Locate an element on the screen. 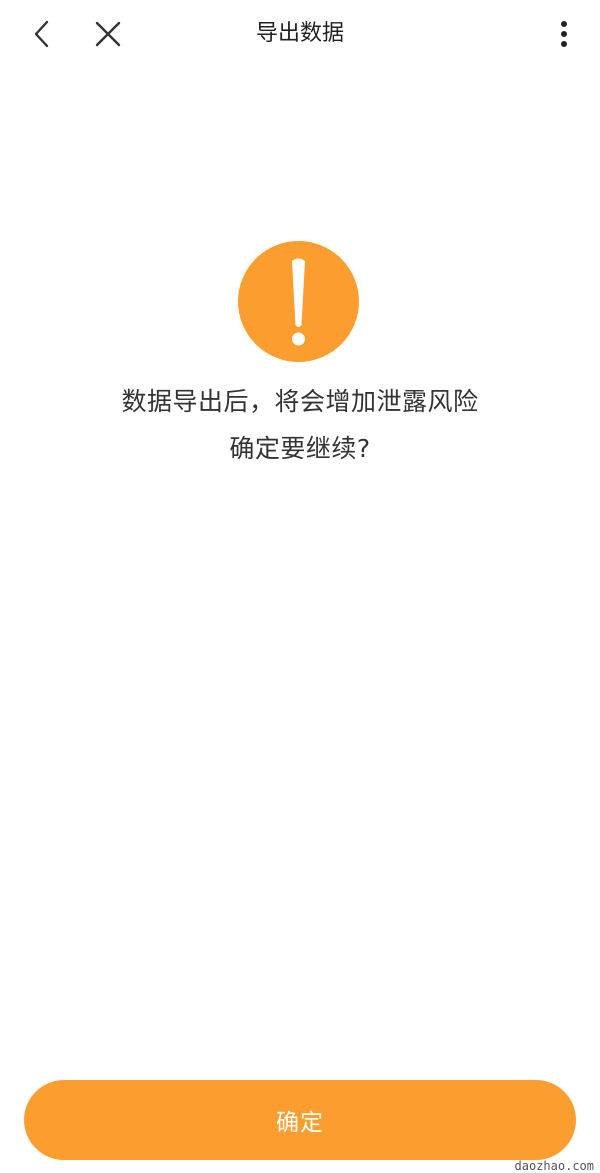 The image size is (600, 1173). back-arrow-icon is located at coordinates (41, 34).